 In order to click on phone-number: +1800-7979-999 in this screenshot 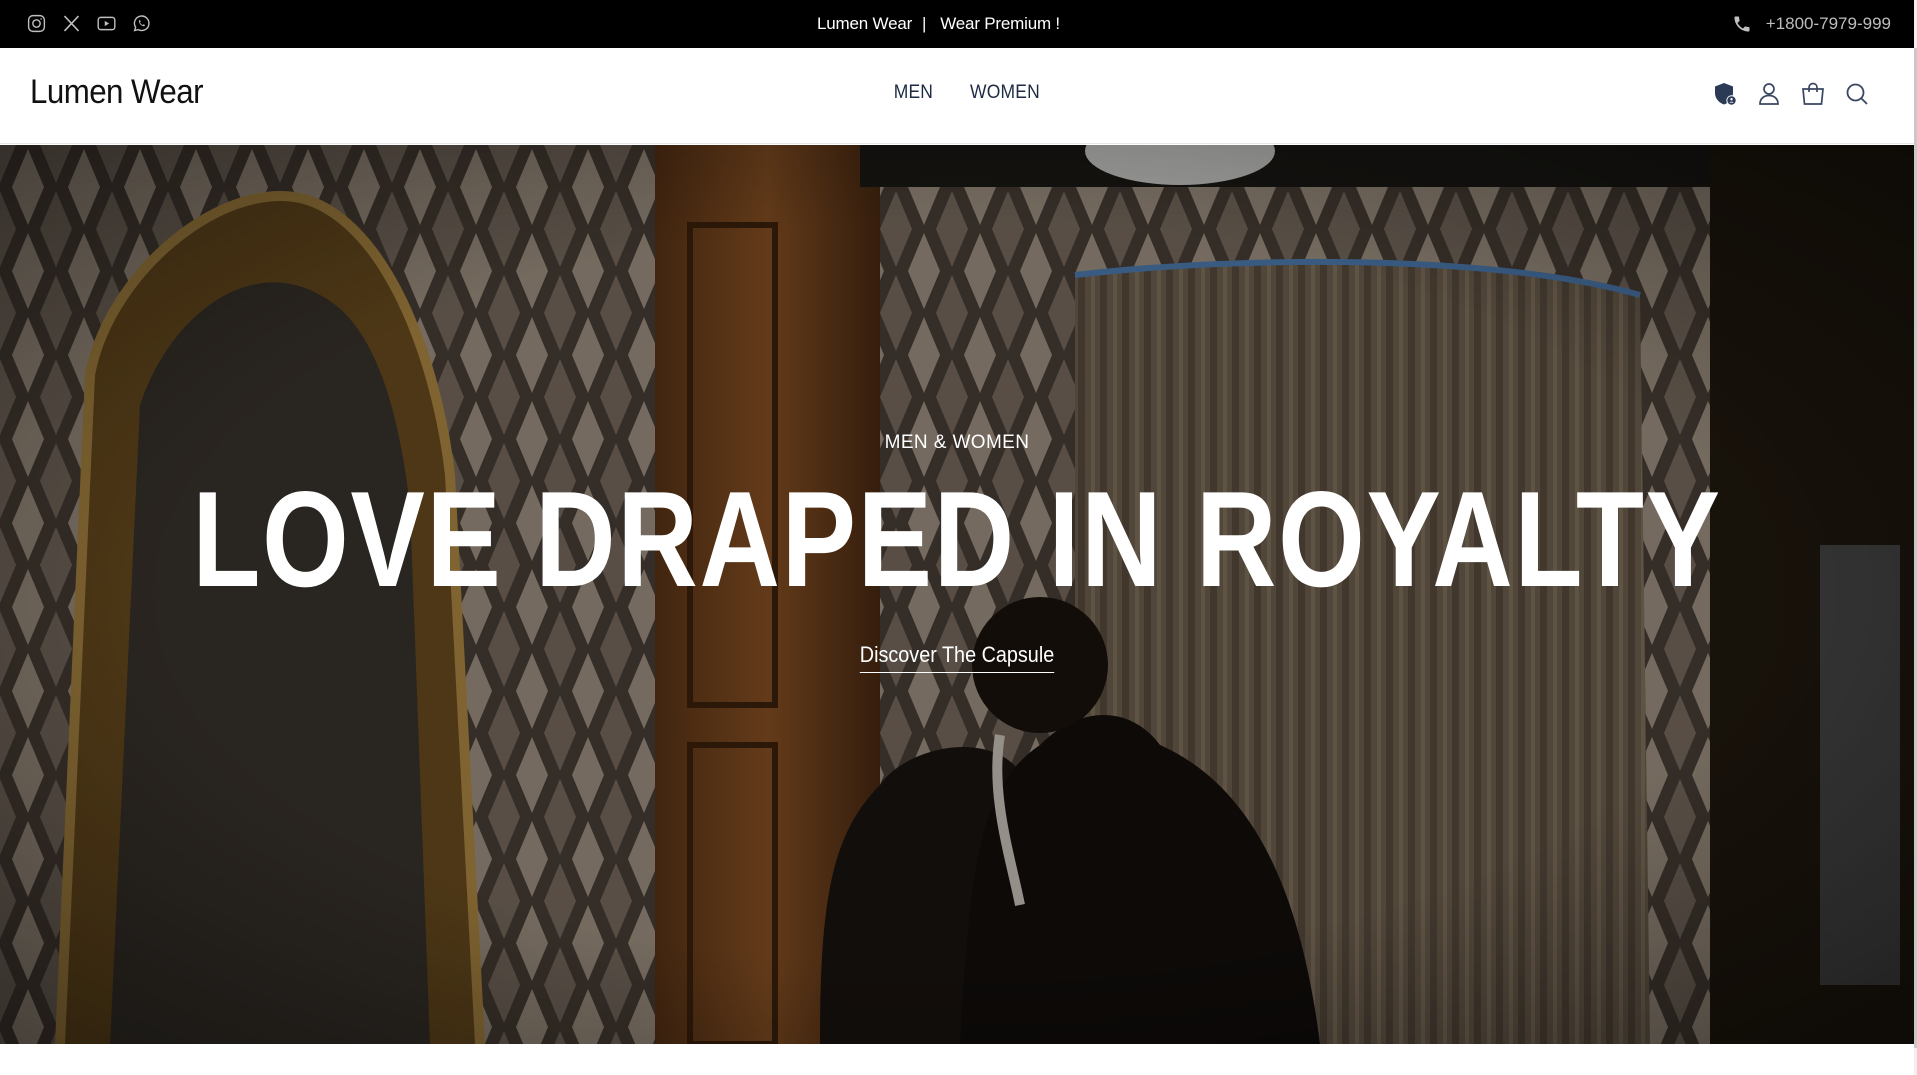, I will do `click(1828, 24)`.